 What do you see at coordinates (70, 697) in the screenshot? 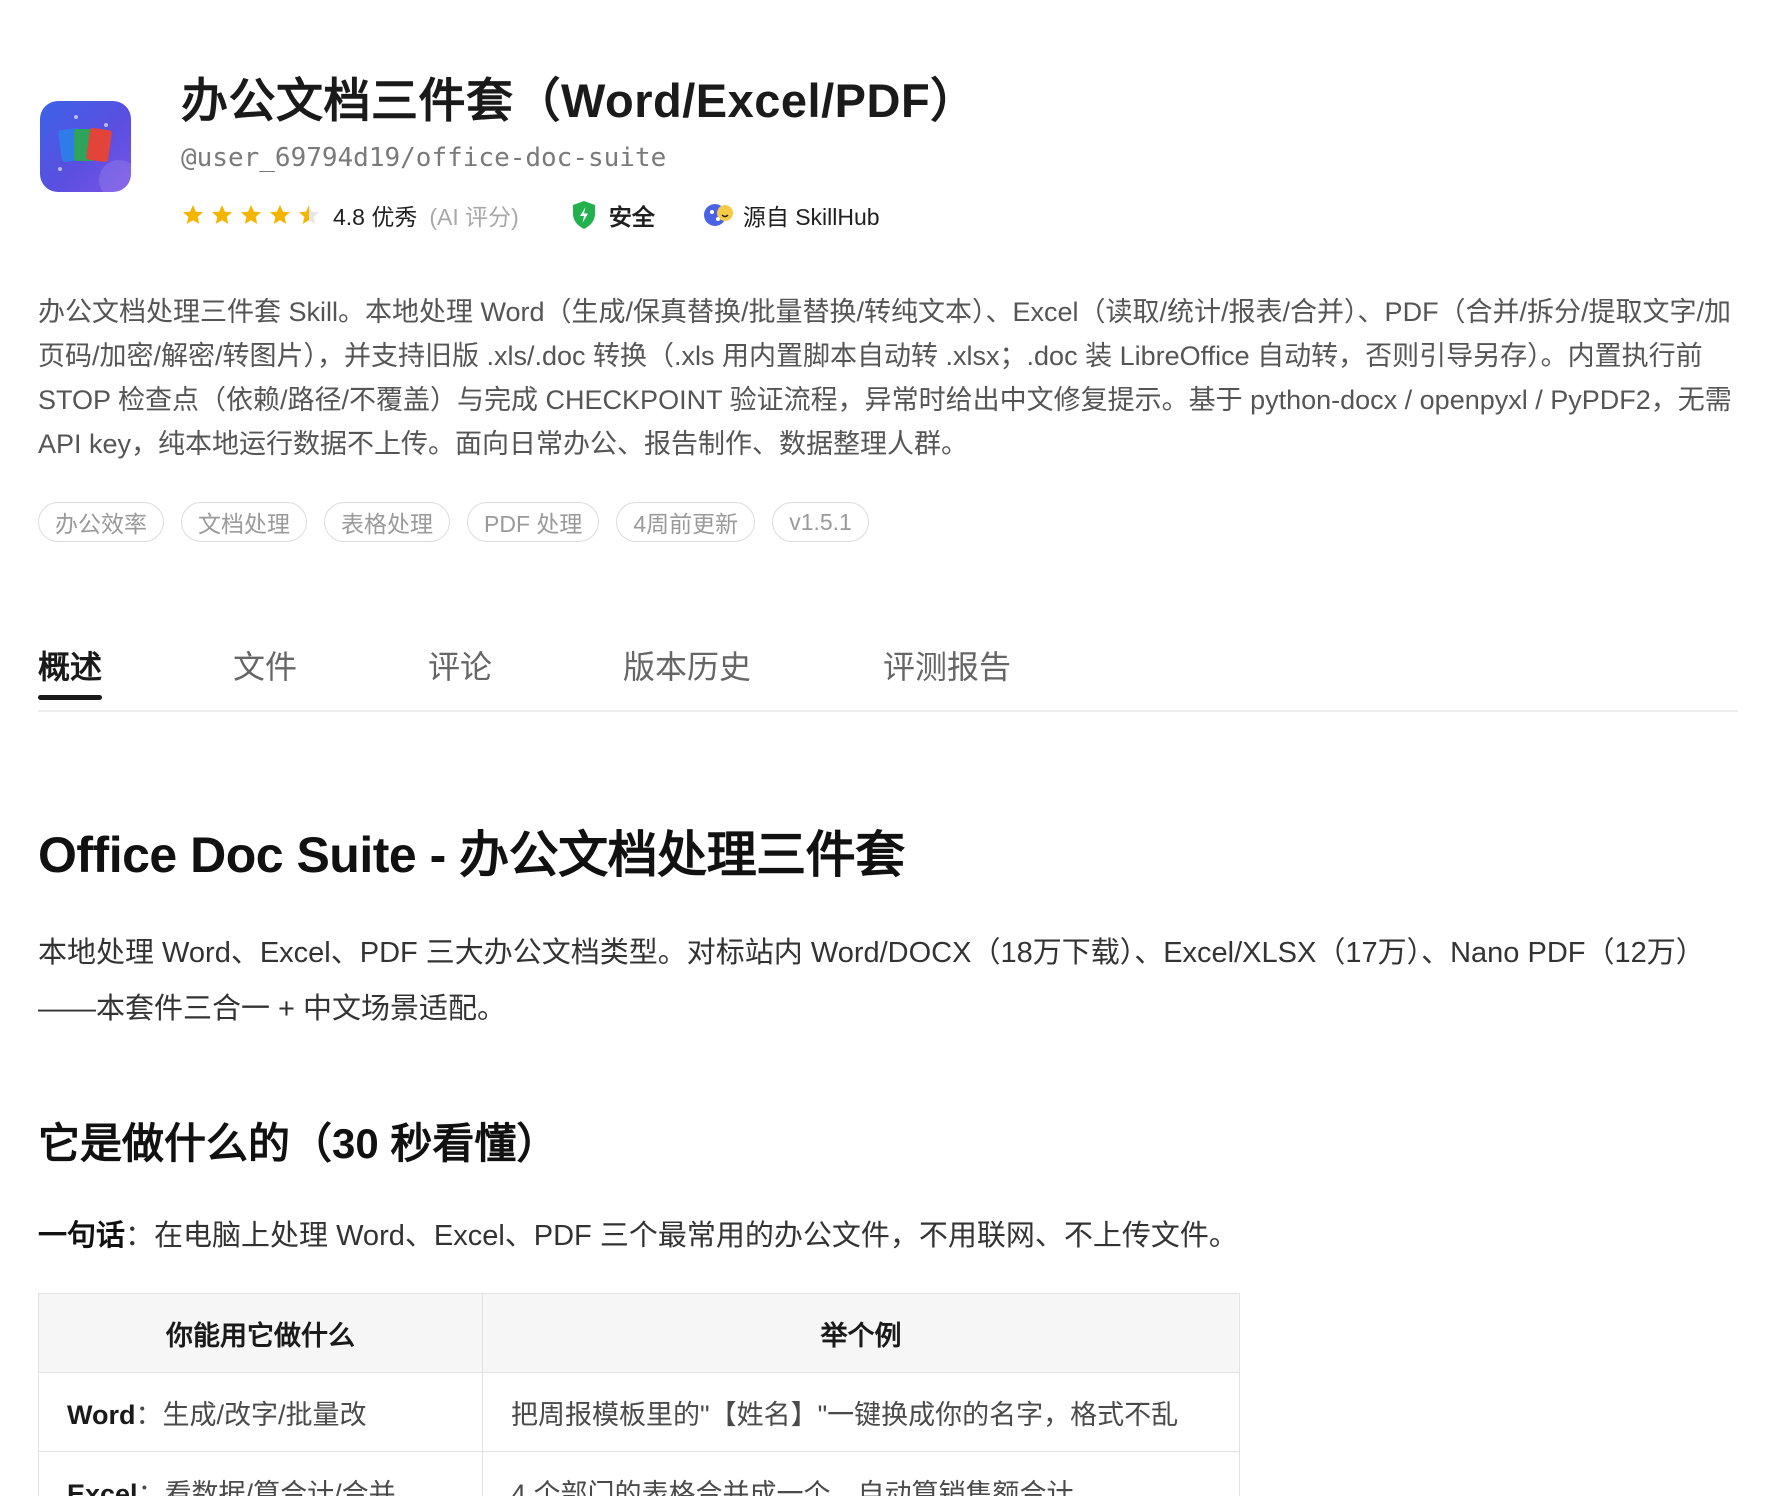
I see `active-tab-indicator` at bounding box center [70, 697].